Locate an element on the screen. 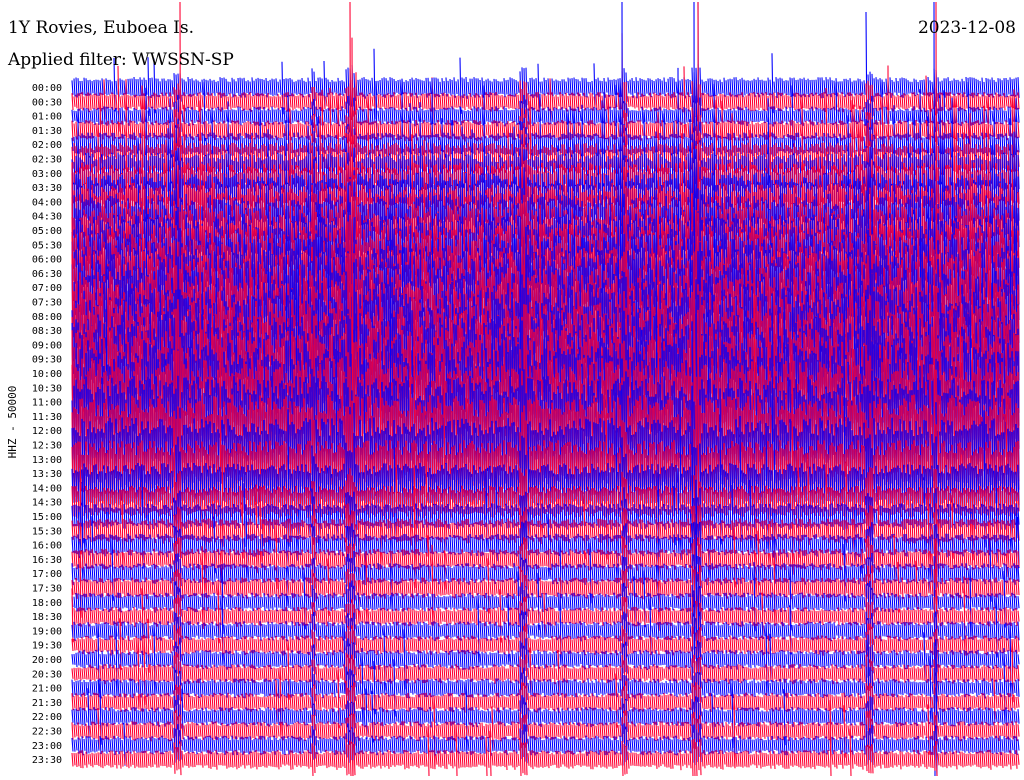 The image size is (1024, 780). tick-label: 00:00 is located at coordinates (47, 88).